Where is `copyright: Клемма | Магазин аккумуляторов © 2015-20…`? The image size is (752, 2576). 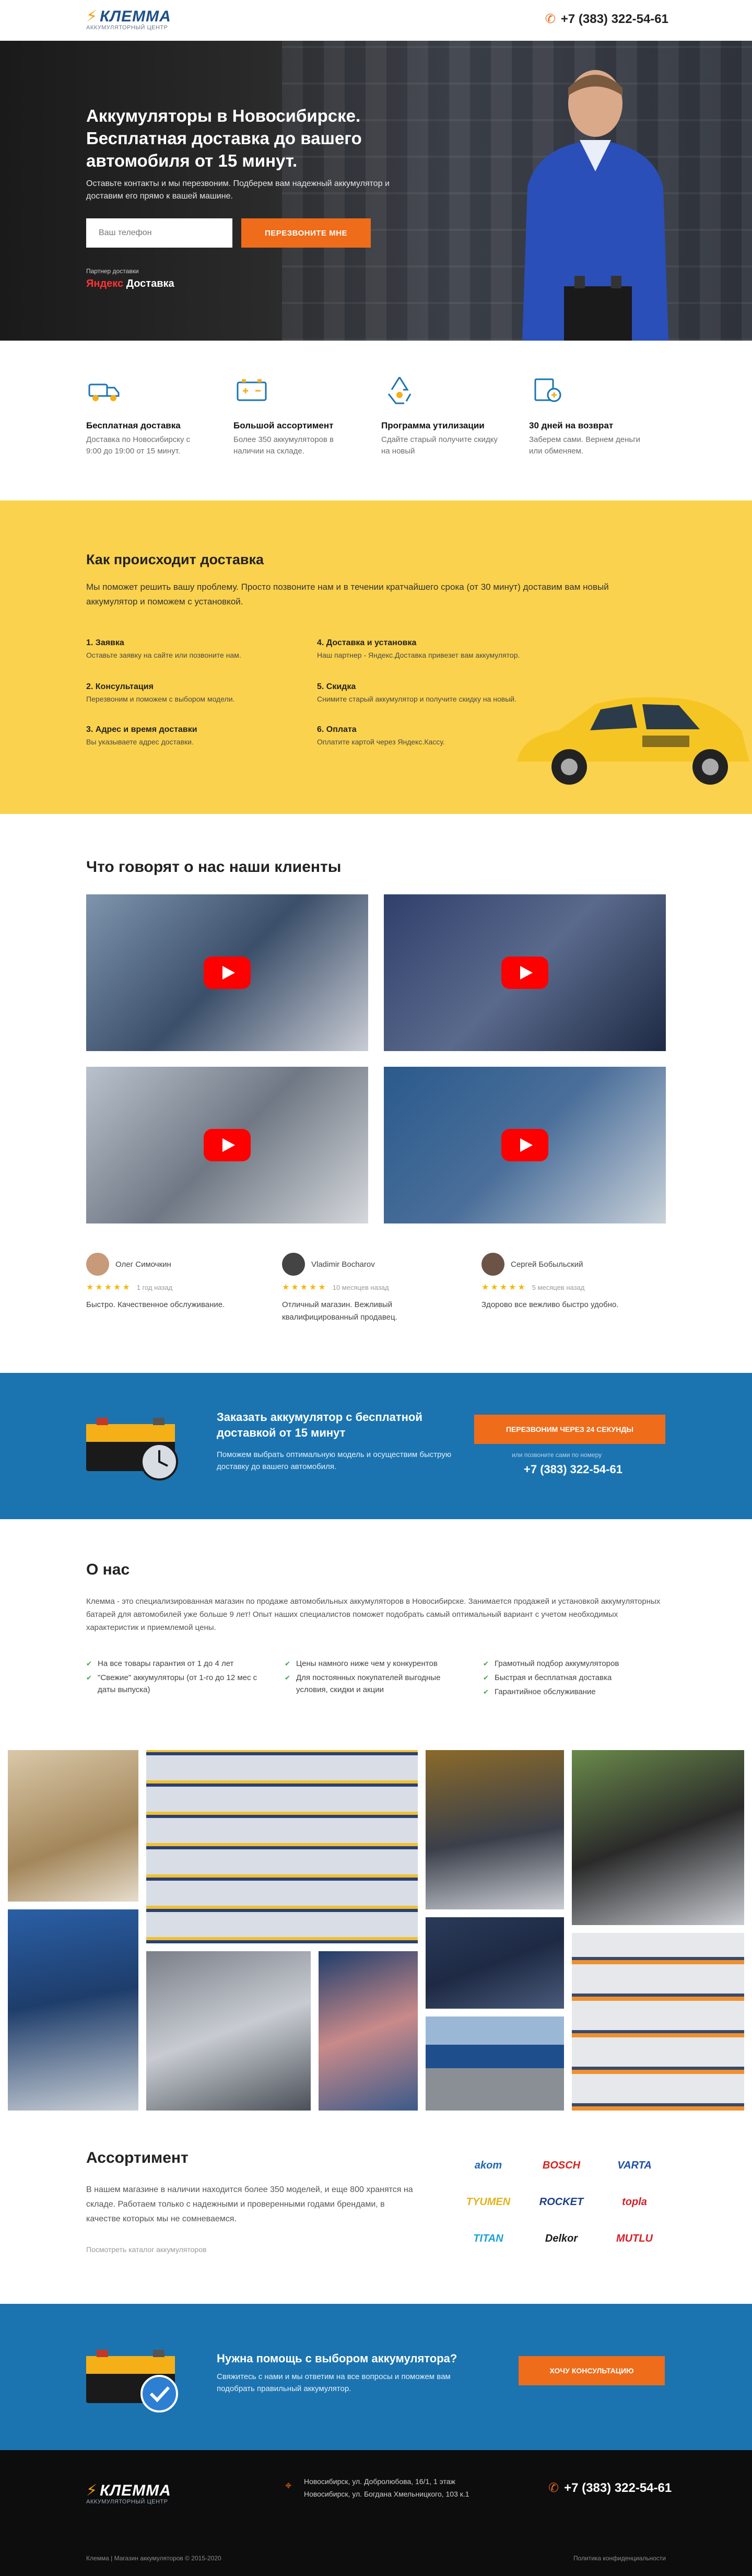 copyright: Клемма | Магазин аккумуляторов © 2015-20… is located at coordinates (154, 2558).